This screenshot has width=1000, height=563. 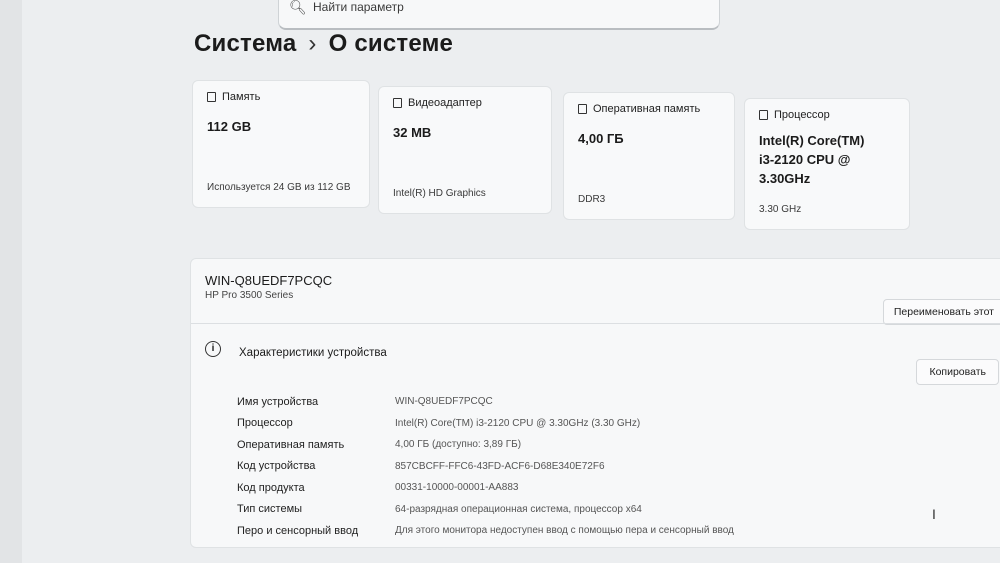 I want to click on spec-key: Процессор, so click(x=265, y=423).